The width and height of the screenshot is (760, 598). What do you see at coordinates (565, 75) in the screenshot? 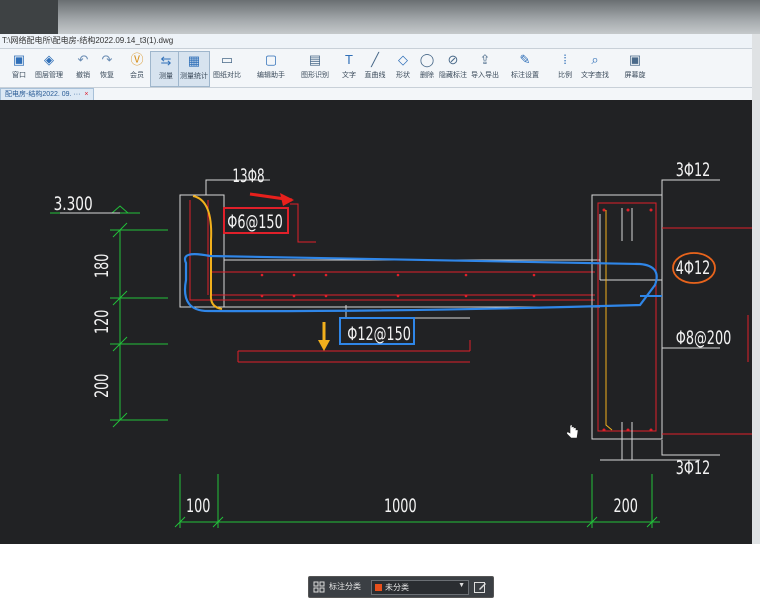
I see `toolbar-button-label: 比例` at bounding box center [565, 75].